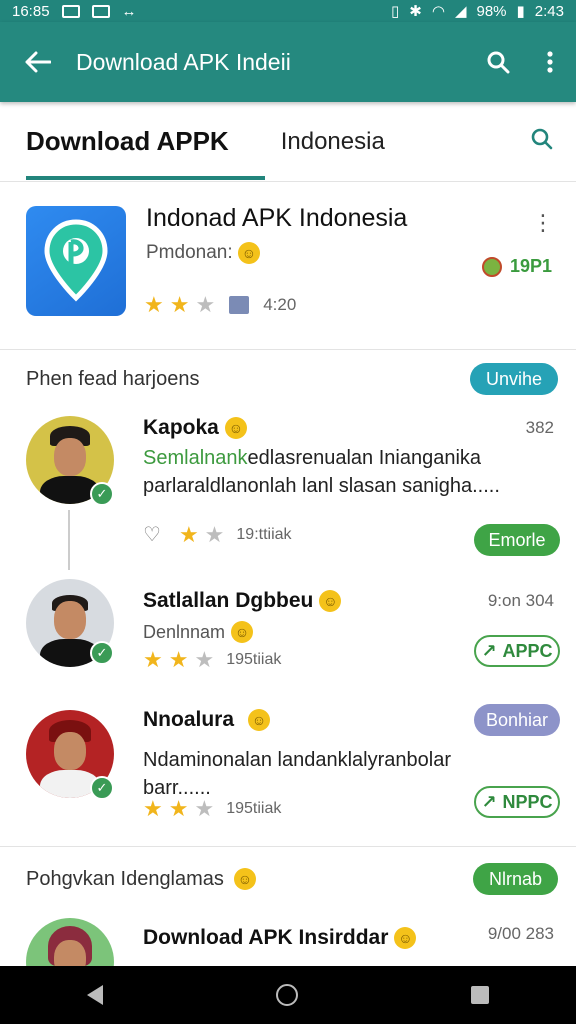 This screenshot has height=1024, width=576. I want to click on badge-icon, so click(491, 266).